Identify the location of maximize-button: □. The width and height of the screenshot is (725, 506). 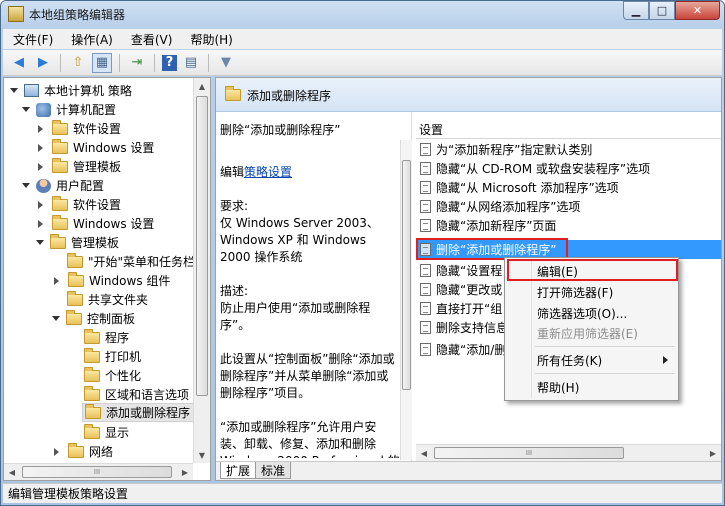
(662, 10).